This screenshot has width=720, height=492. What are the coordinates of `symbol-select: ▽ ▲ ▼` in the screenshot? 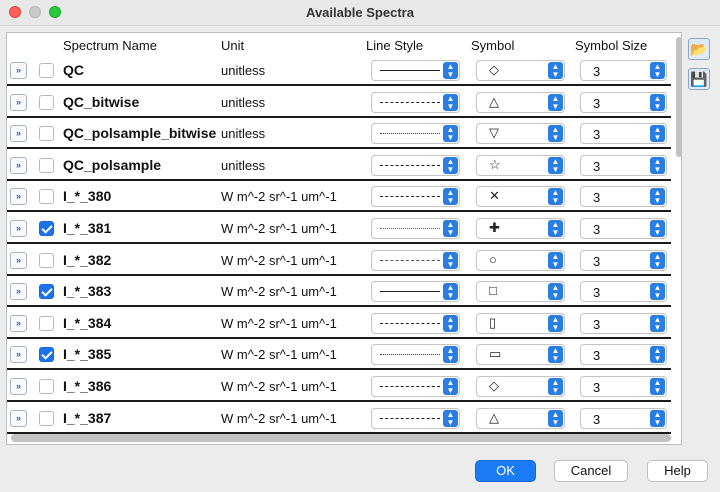 It's located at (520, 134).